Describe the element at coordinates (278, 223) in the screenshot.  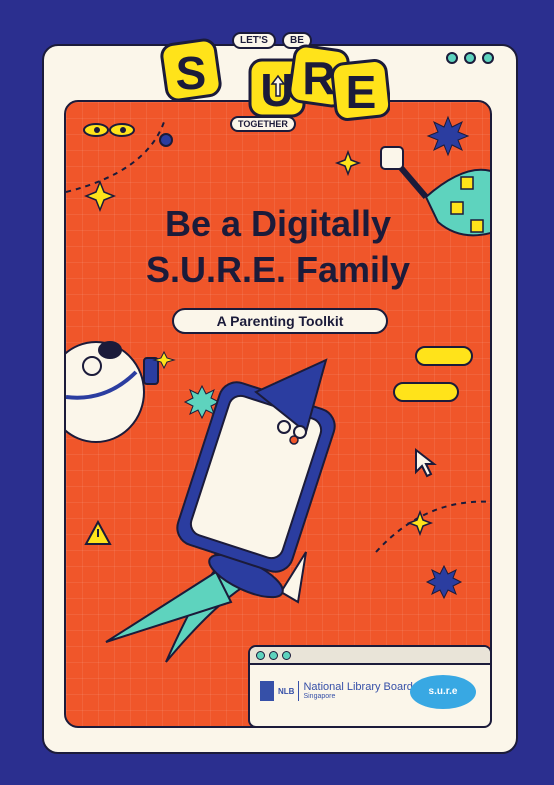
I see `title-line-1: Be a Digitally` at that location.